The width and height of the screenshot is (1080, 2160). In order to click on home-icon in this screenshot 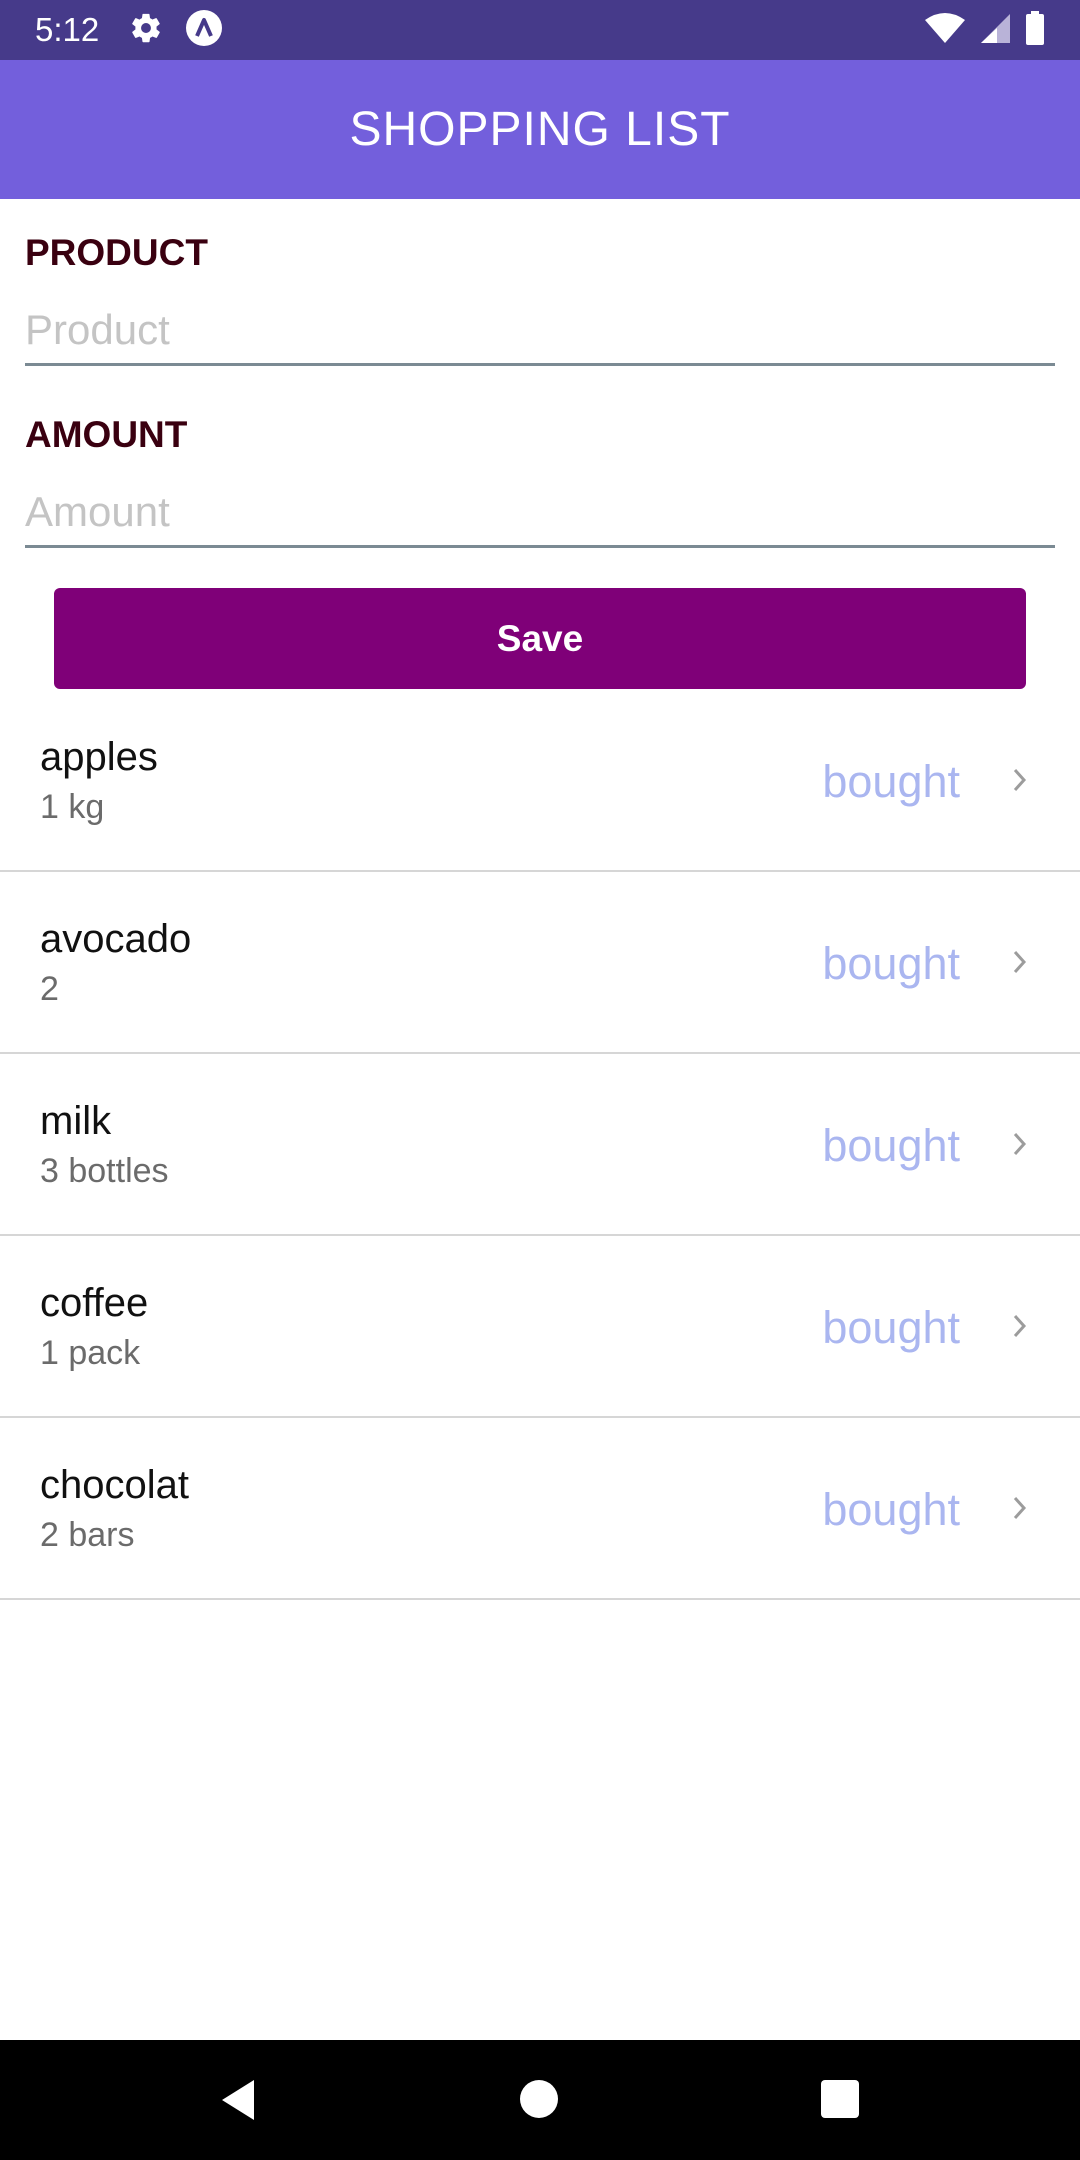, I will do `click(539, 2099)`.